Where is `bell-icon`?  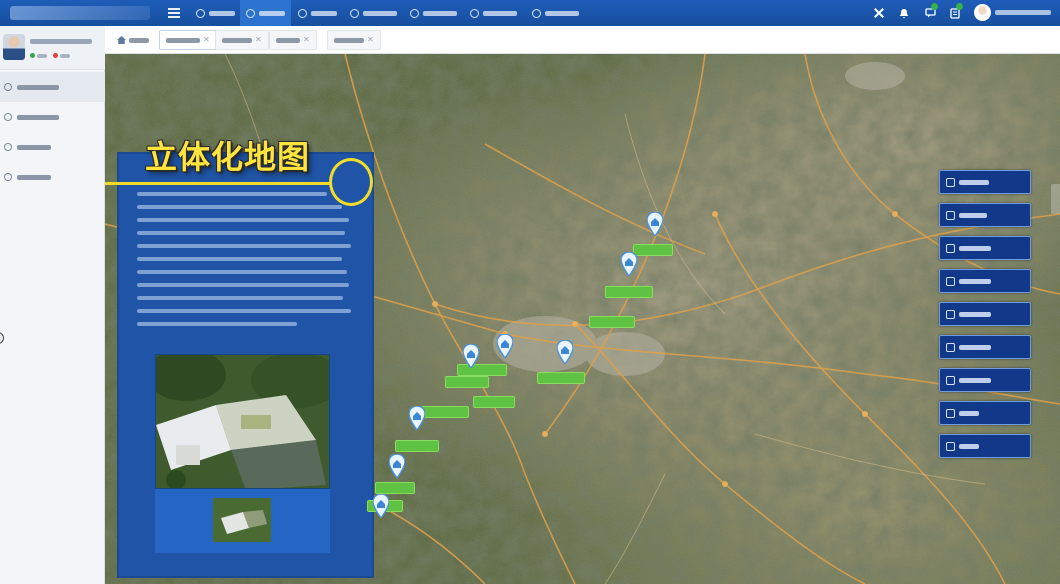
bell-icon is located at coordinates (904, 13).